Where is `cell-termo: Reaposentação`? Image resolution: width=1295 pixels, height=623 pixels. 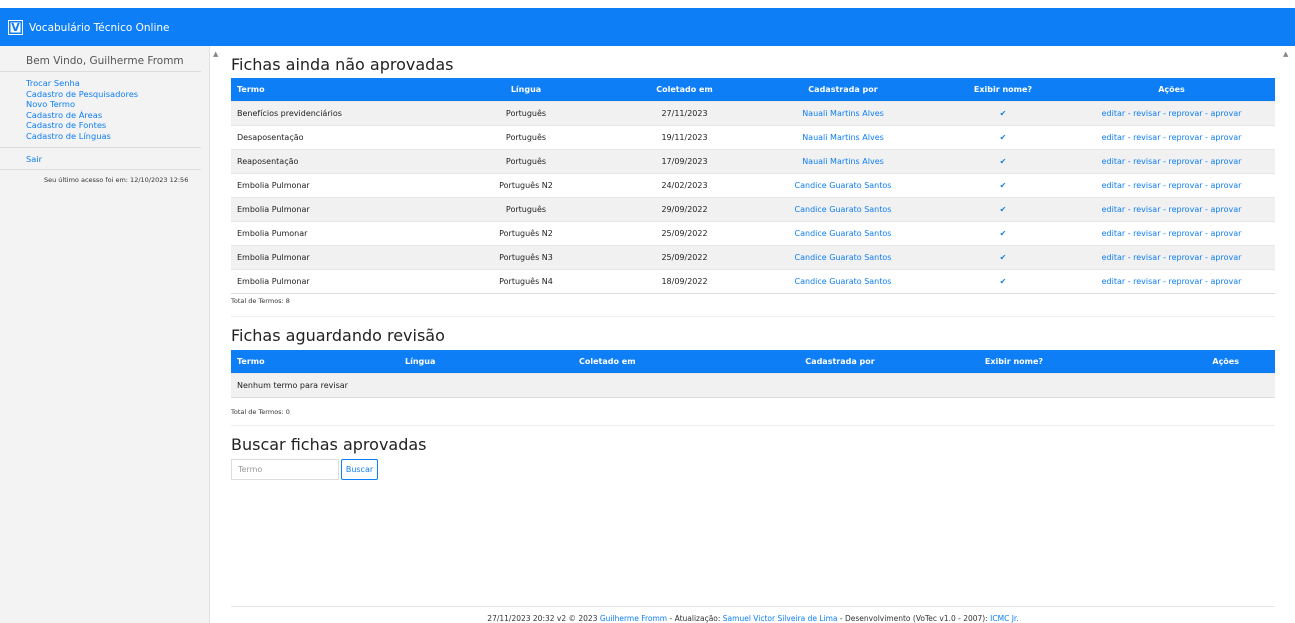
cell-termo: Reaposentação is located at coordinates (331, 160).